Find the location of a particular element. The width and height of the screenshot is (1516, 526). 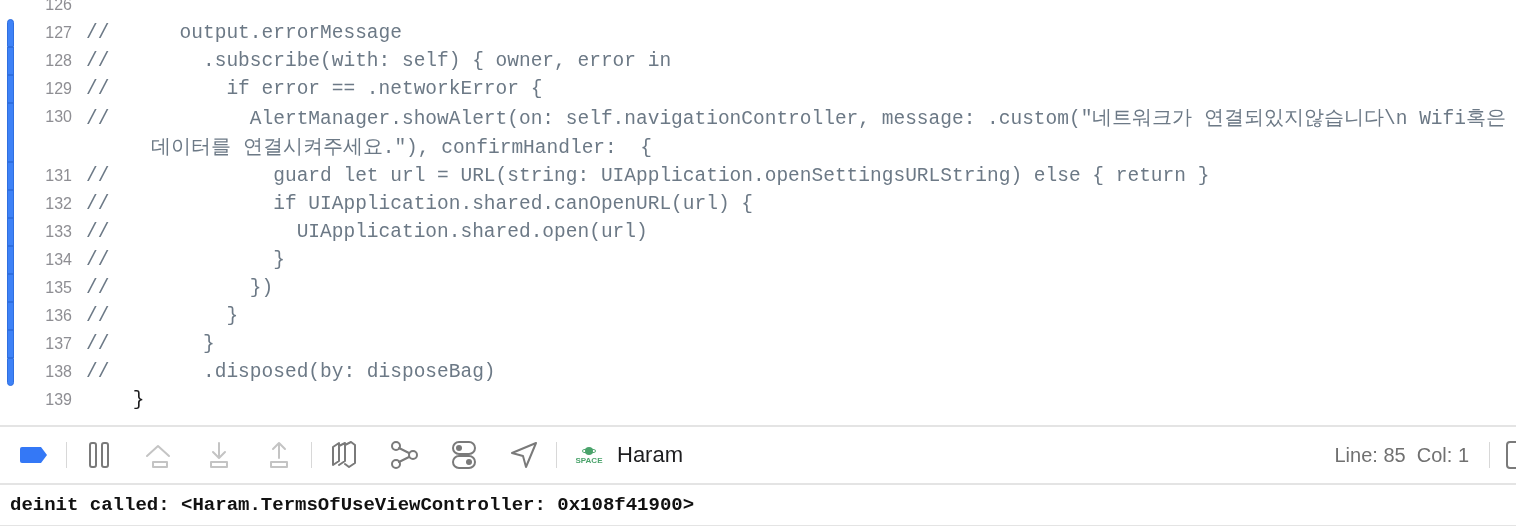

line-number: 136 is located at coordinates (58, 316).